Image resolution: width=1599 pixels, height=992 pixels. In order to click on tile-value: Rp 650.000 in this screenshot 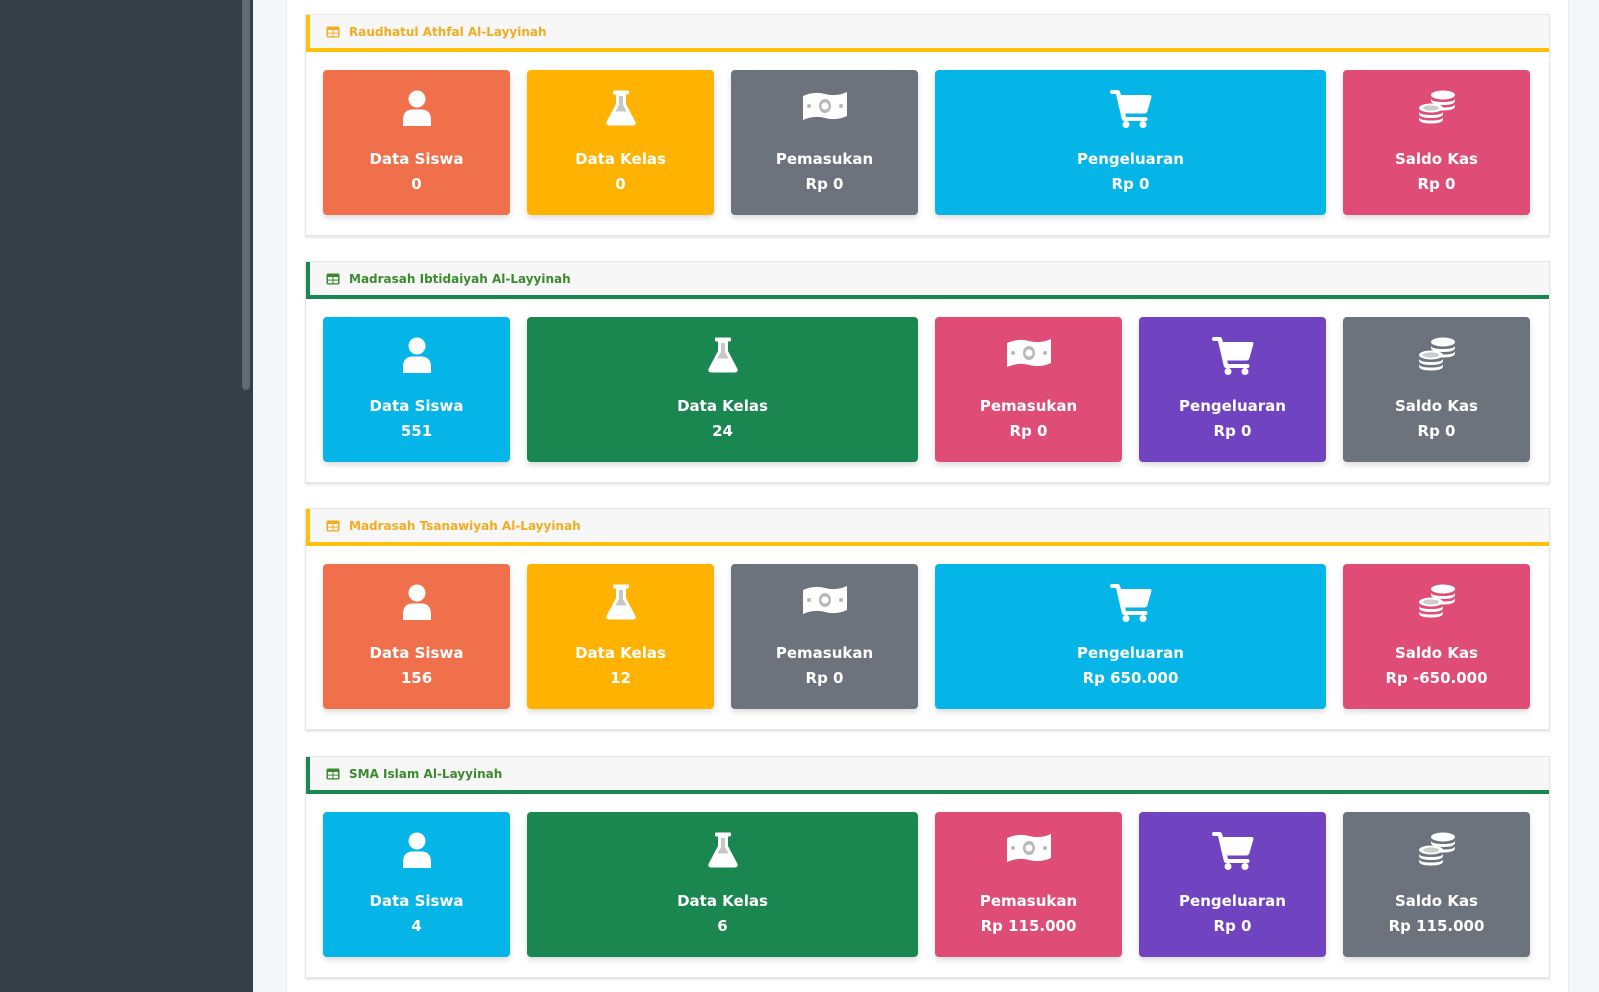, I will do `click(1130, 678)`.